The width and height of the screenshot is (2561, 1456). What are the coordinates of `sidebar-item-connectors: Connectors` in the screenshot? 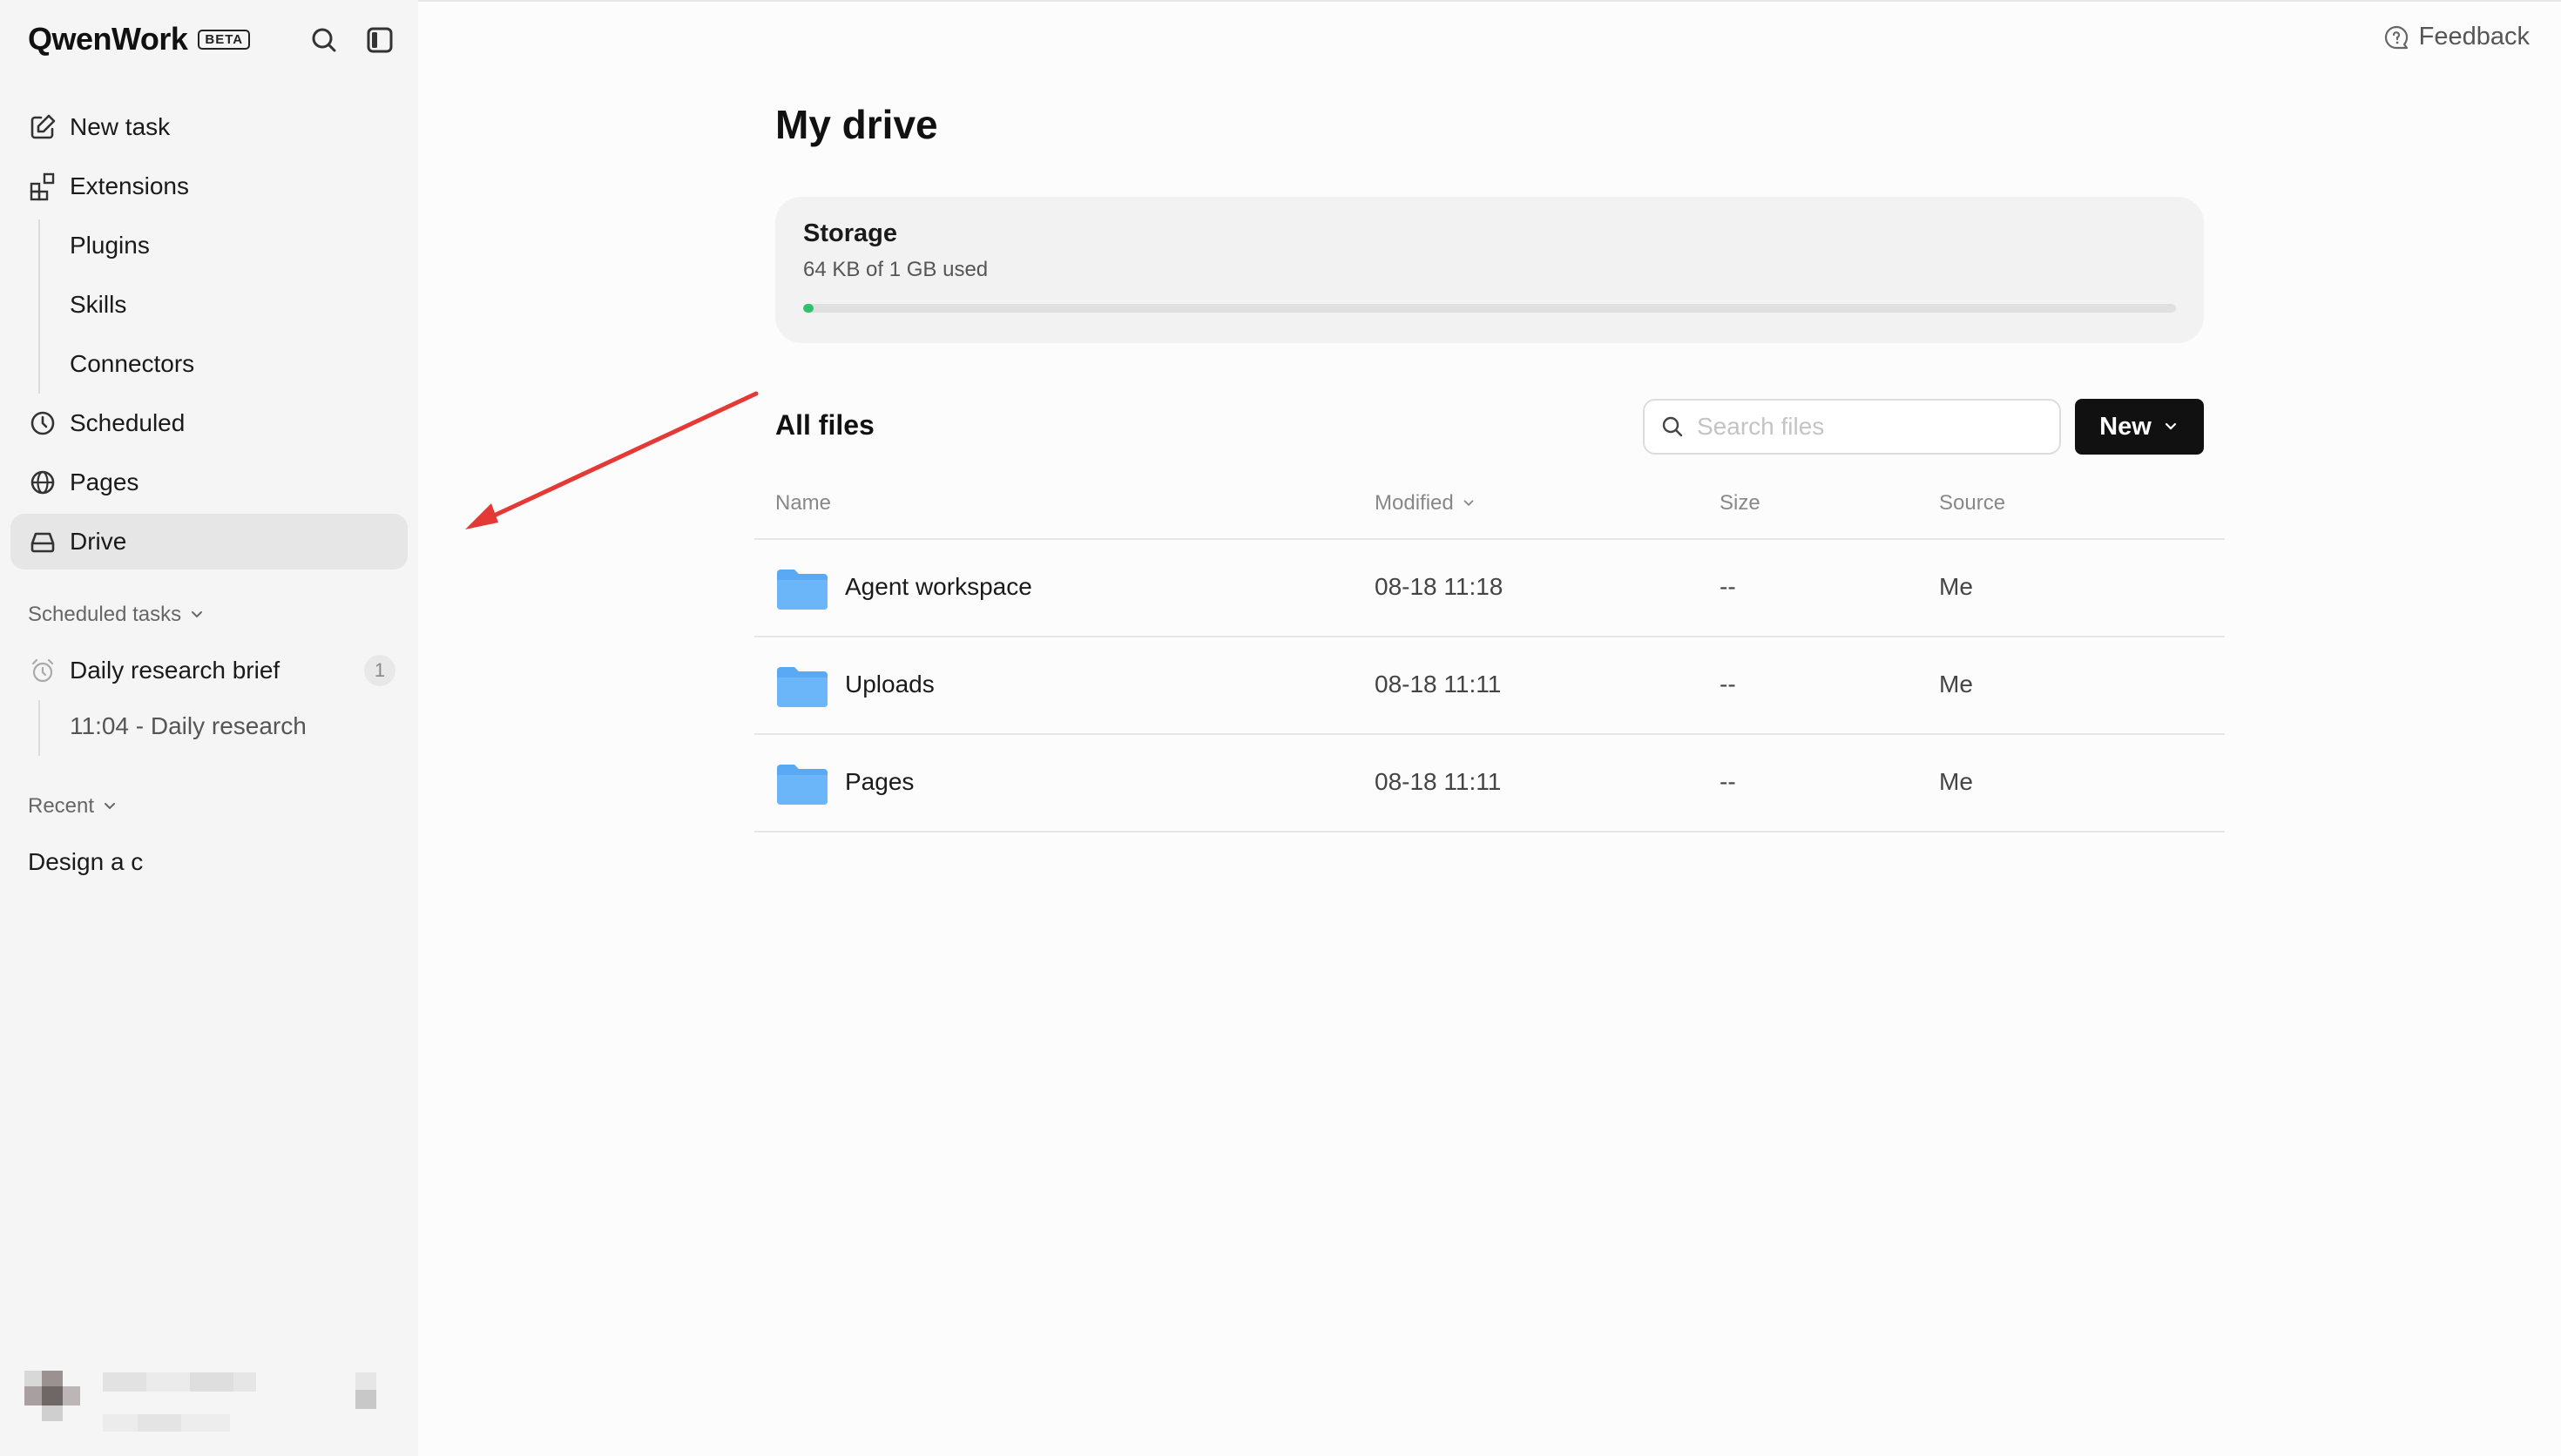 It's located at (209, 364).